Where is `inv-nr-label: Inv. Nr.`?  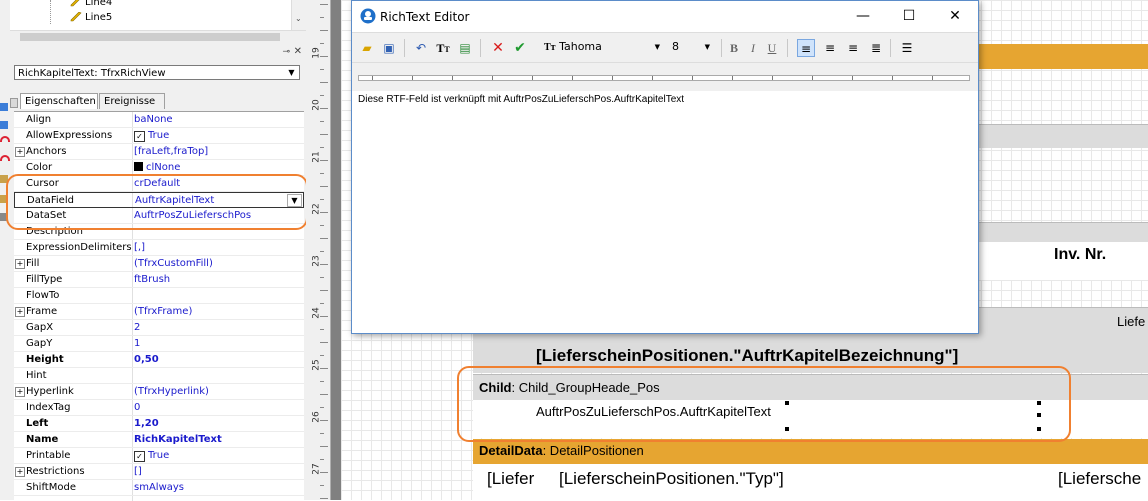 inv-nr-label: Inv. Nr. is located at coordinates (1080, 255).